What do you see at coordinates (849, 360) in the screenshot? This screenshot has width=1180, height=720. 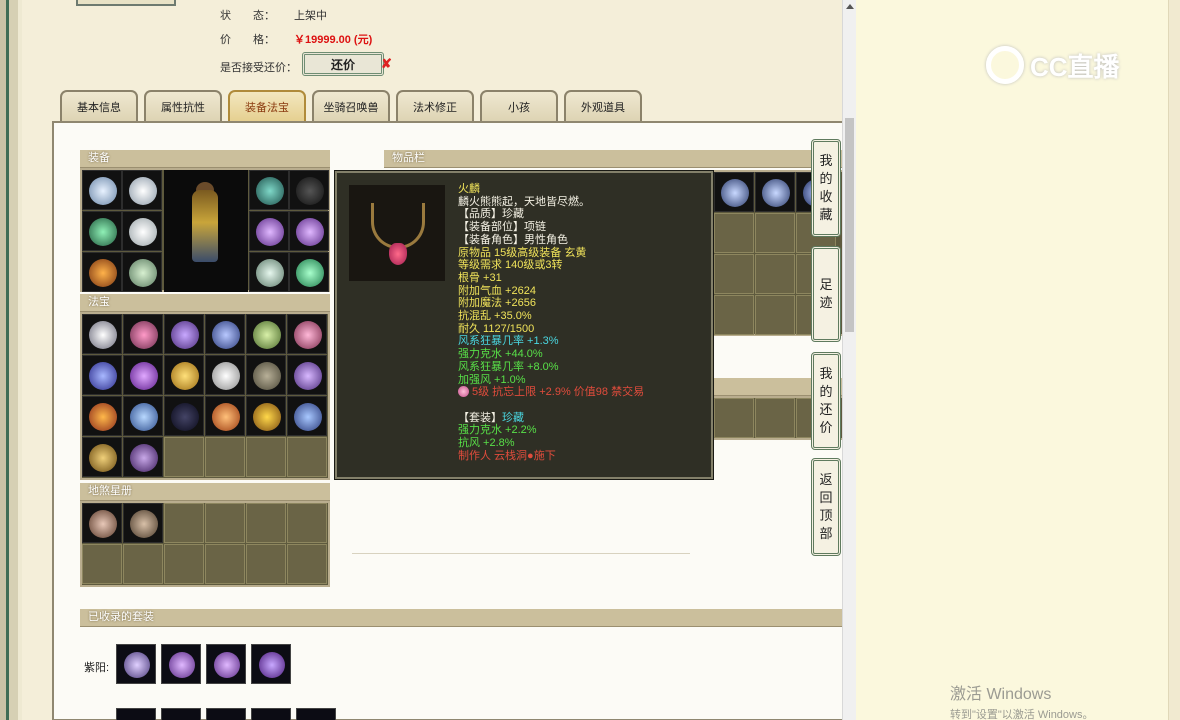 I see `vertical-scrollbar` at bounding box center [849, 360].